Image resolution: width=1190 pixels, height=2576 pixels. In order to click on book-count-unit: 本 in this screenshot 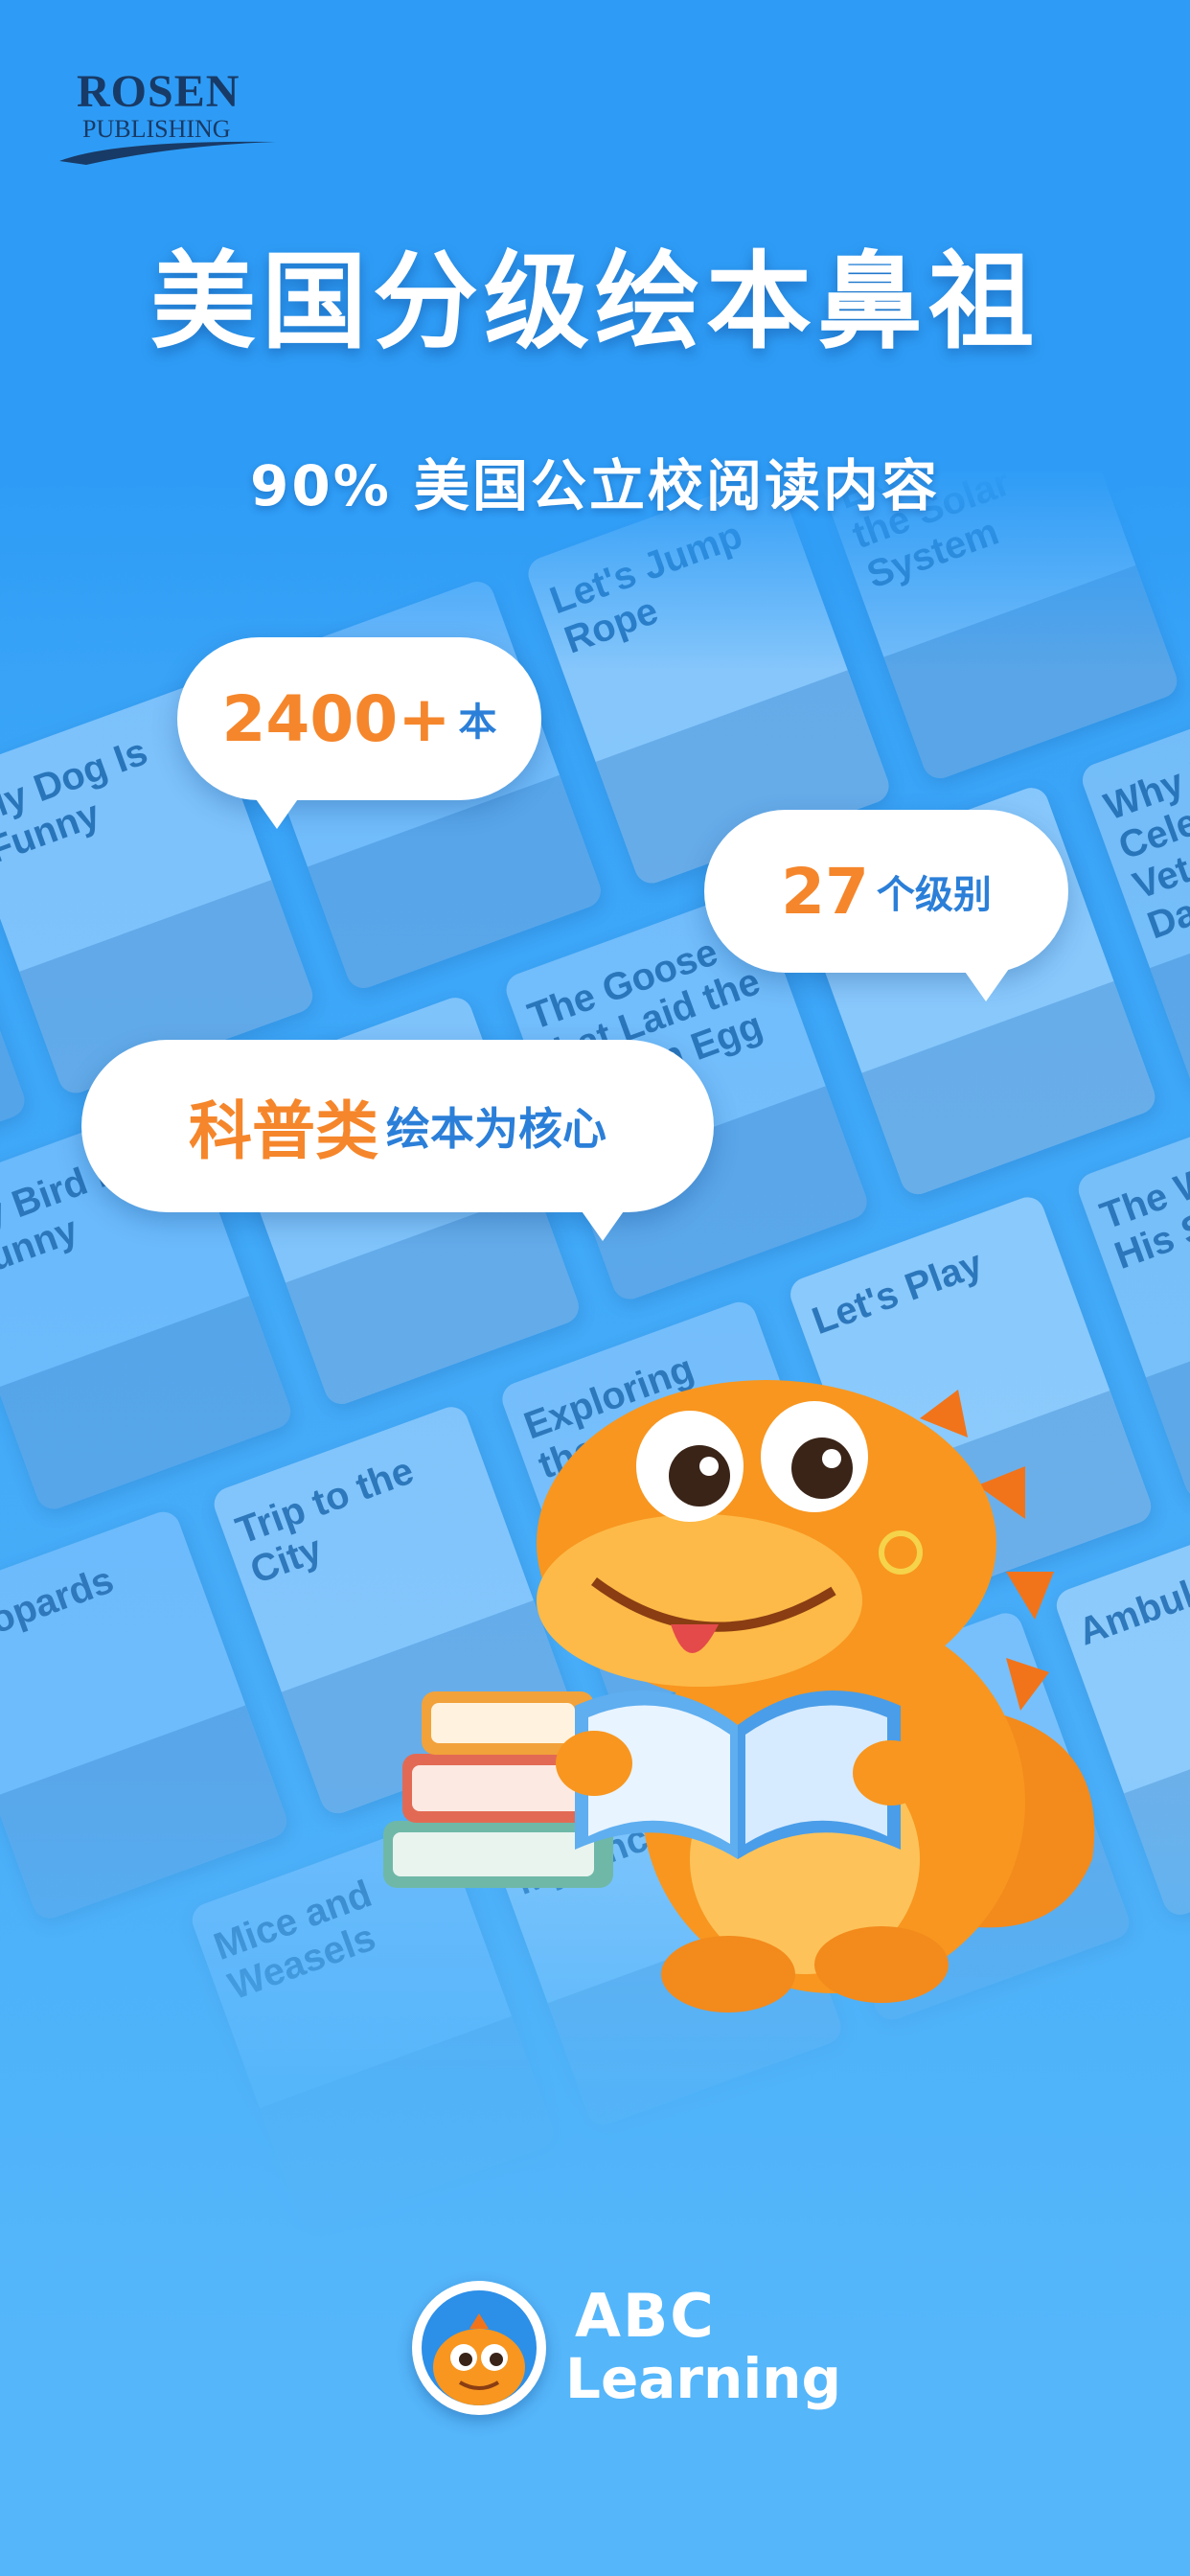, I will do `click(478, 723)`.